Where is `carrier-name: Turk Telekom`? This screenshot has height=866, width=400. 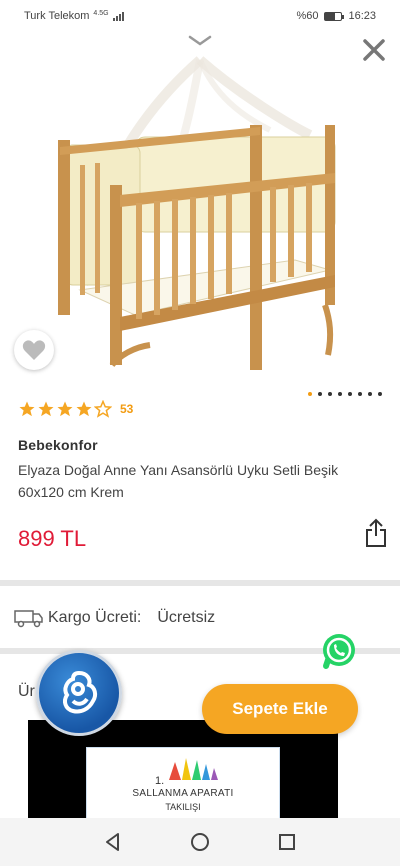
carrier-name: Turk Telekom is located at coordinates (57, 16).